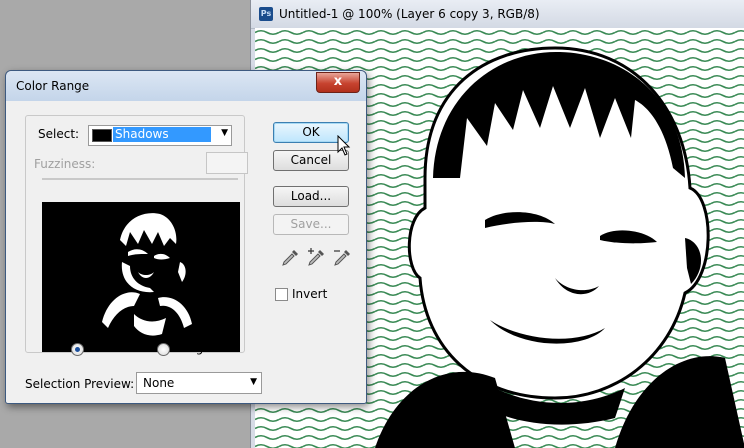  Describe the element at coordinates (316, 258) in the screenshot. I see `eyedropper-plus-icon` at that location.